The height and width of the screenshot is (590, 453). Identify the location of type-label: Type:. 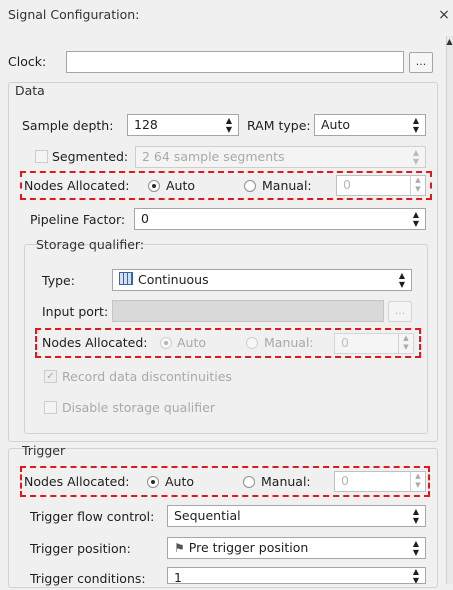
(58, 280).